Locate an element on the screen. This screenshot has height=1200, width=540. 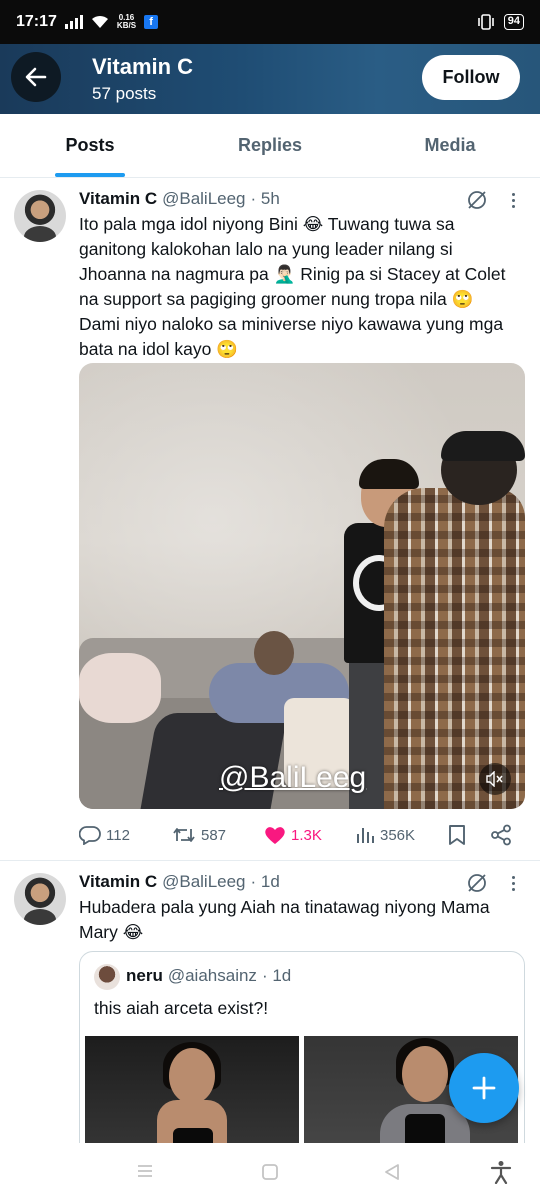
like-count: 1.3K is located at coordinates (306, 835).